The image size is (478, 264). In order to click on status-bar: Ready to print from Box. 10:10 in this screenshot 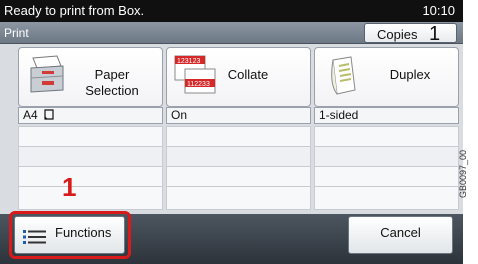, I will do `click(231, 11)`.